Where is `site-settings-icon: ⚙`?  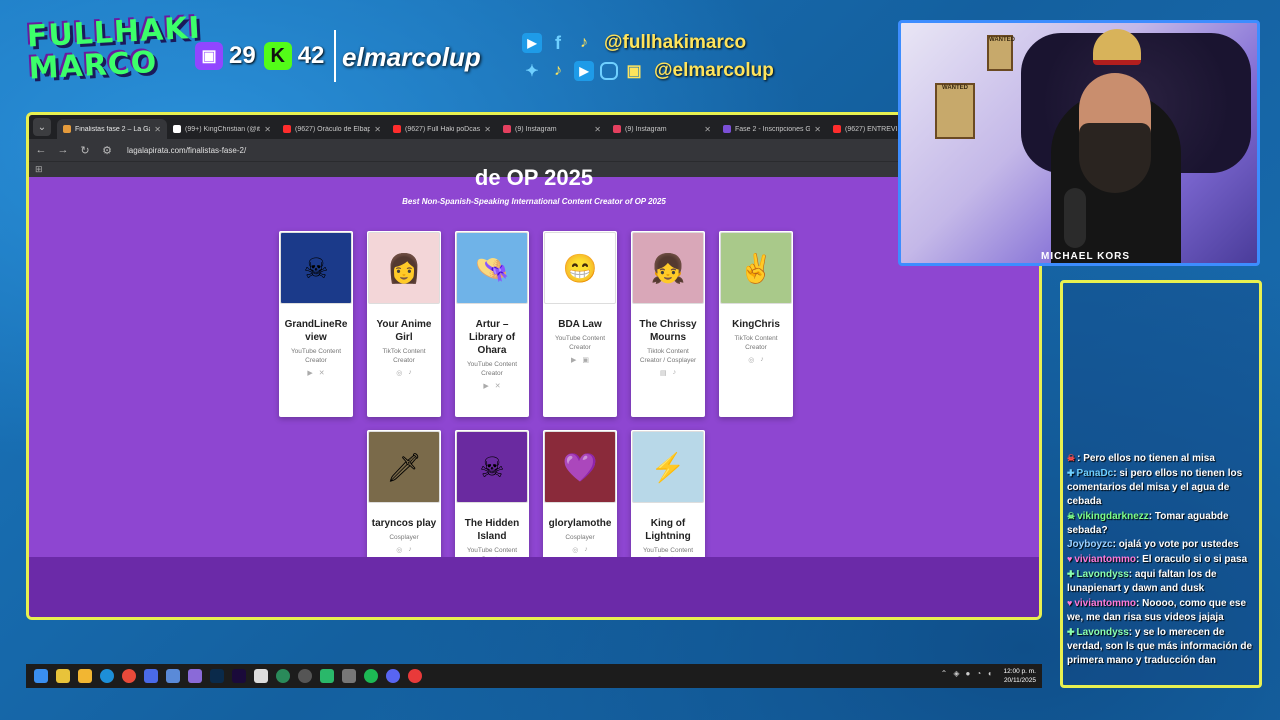
site-settings-icon: ⚙ is located at coordinates (107, 150).